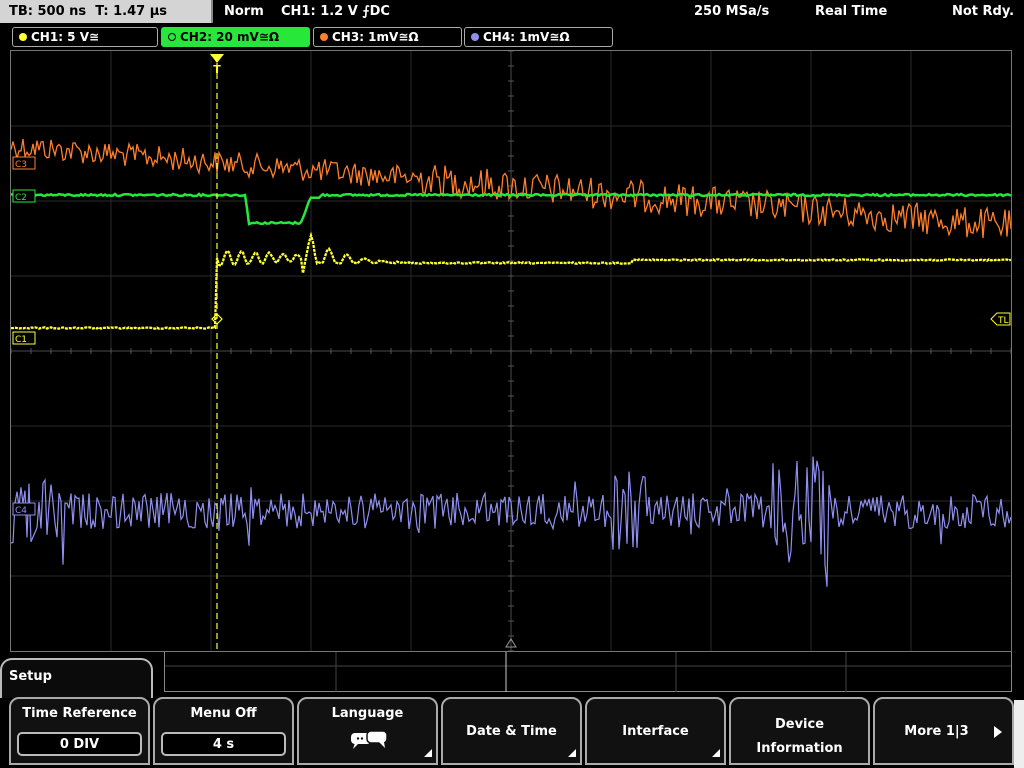  Describe the element at coordinates (526, 37) in the screenshot. I see `ch4-tab-label: CH4: 1mV≅Ω` at that location.